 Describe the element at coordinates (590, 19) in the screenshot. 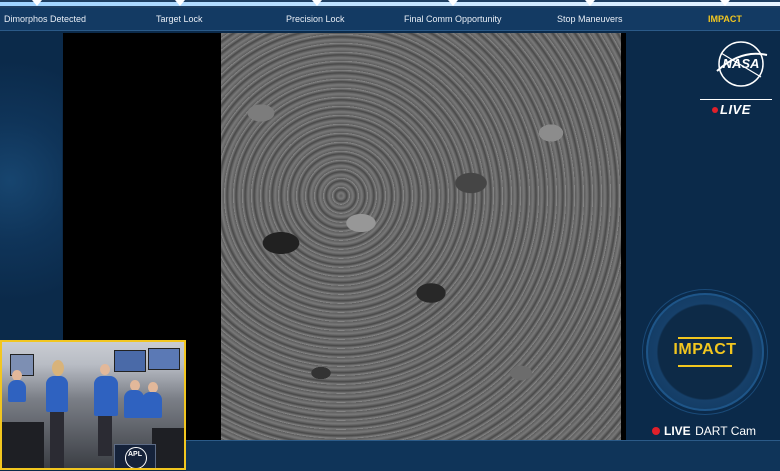

I see `milestone-stop-maneuvers: Stop Maneuvers` at that location.